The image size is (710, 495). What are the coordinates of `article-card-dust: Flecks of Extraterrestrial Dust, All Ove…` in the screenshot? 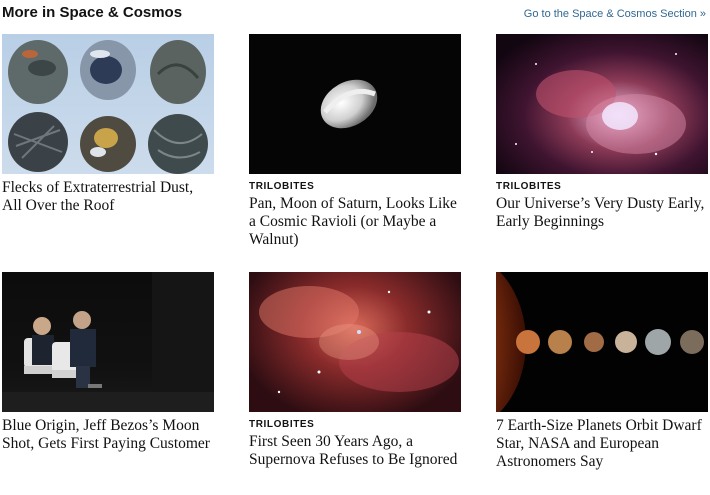 It's located at (108, 124).